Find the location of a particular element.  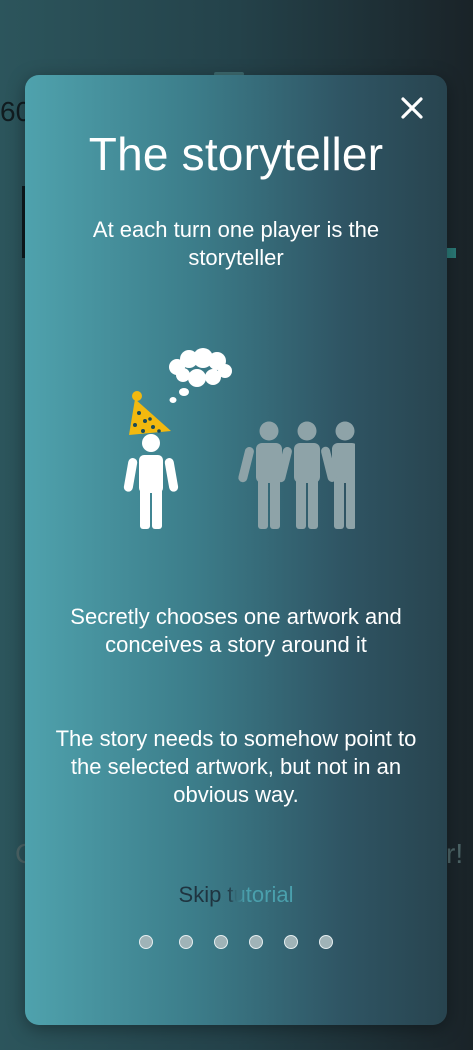

close-button is located at coordinates (412, 108).